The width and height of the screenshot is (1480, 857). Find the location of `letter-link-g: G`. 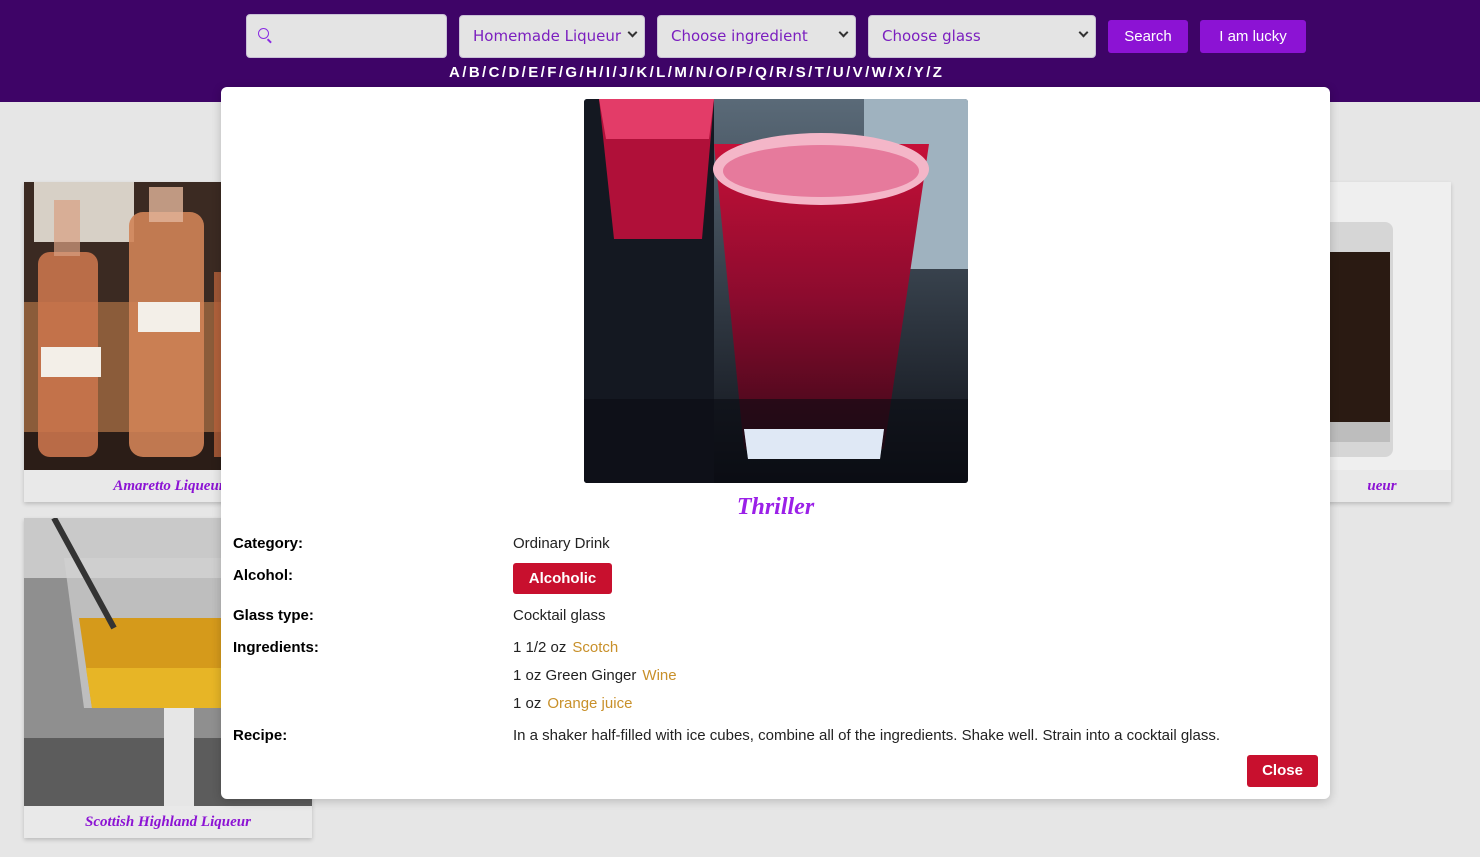

letter-link-g: G is located at coordinates (571, 72).